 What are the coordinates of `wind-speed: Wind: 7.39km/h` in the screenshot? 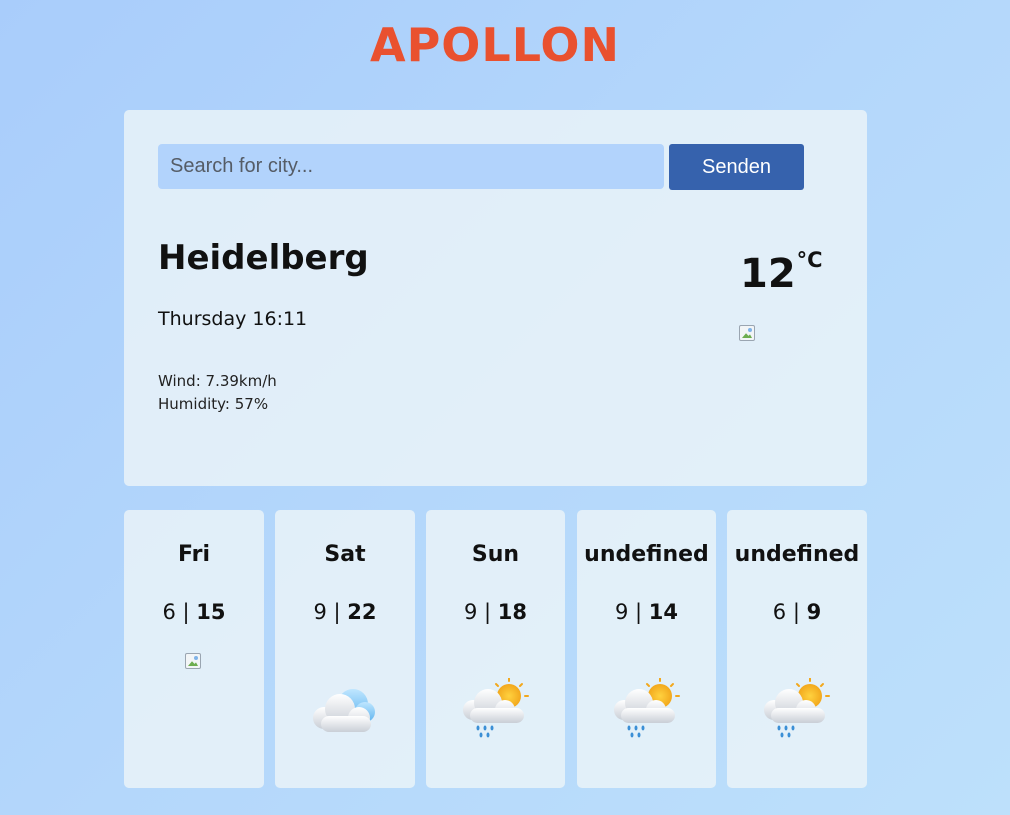 It's located at (217, 381).